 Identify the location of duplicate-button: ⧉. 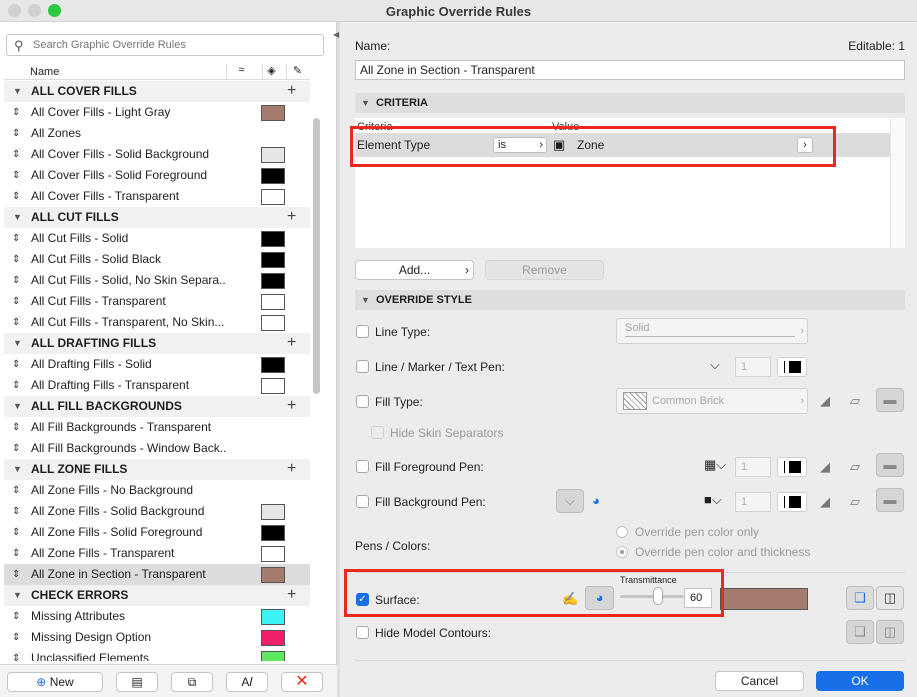
(192, 682).